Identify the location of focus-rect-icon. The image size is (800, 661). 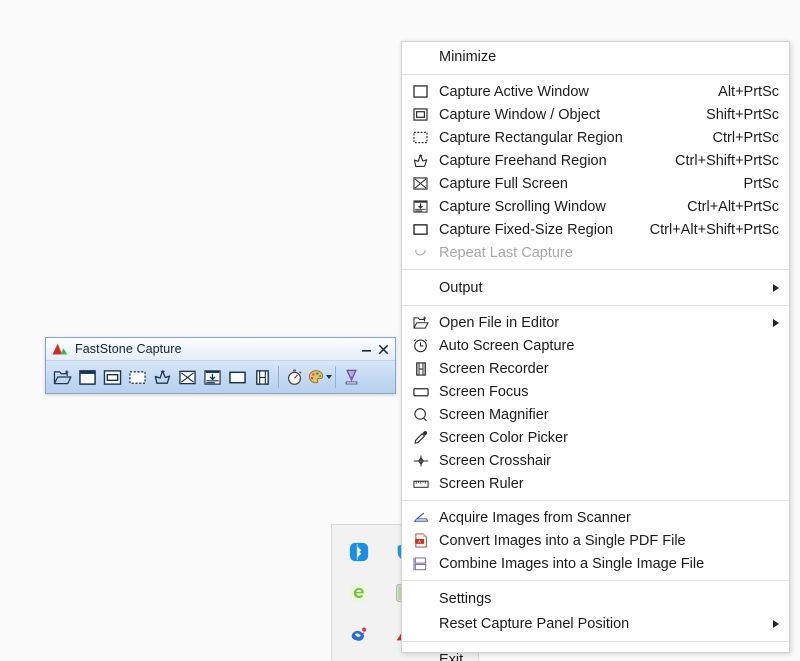
(420, 392).